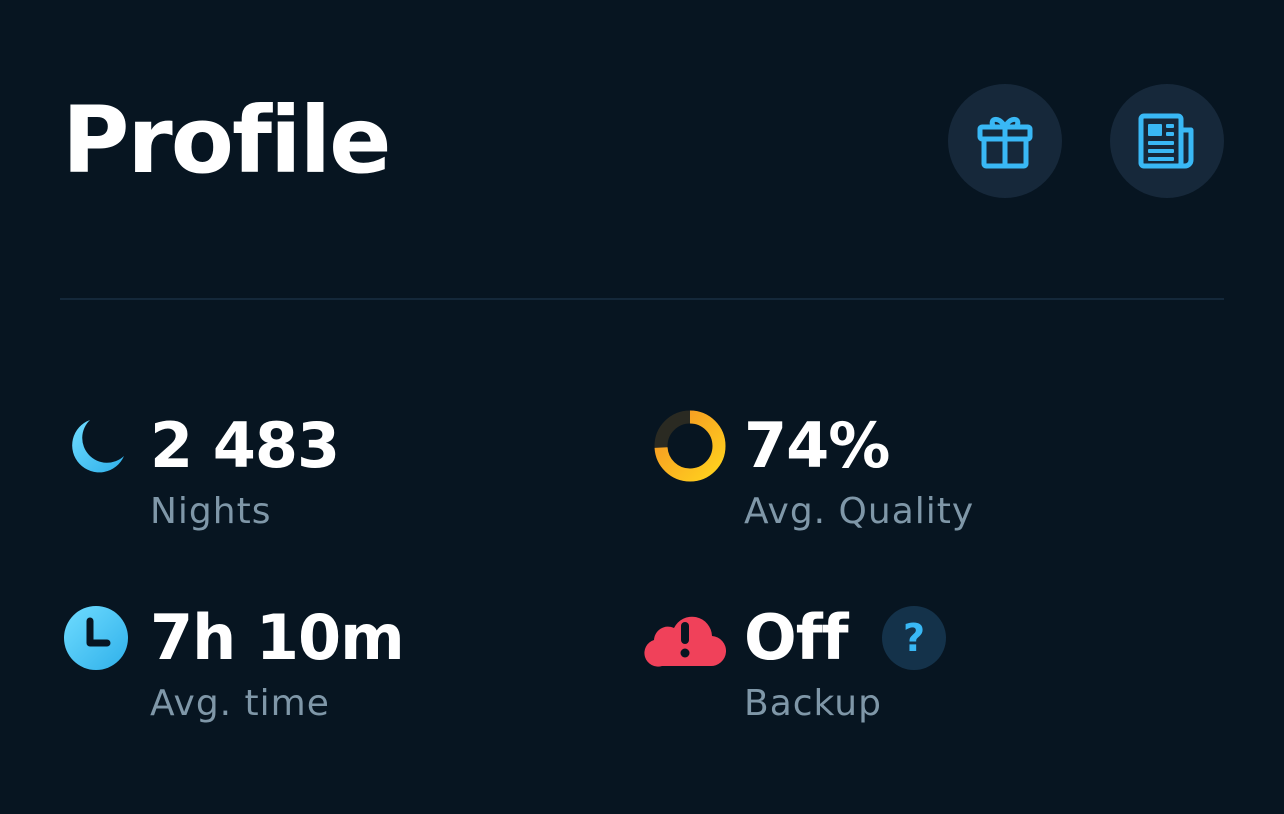  I want to click on stat-avg-time: 7h 10m Avg. time, so click(318, 670).